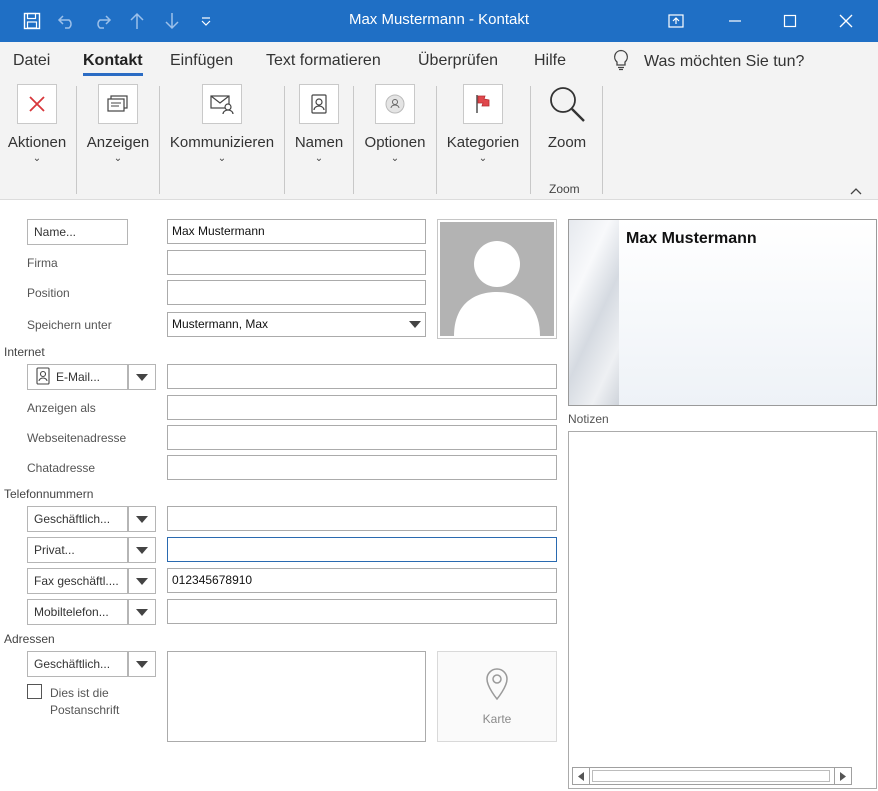  What do you see at coordinates (483, 142) in the screenshot?
I see `ribbon-kategorien-label: Kategorien` at bounding box center [483, 142].